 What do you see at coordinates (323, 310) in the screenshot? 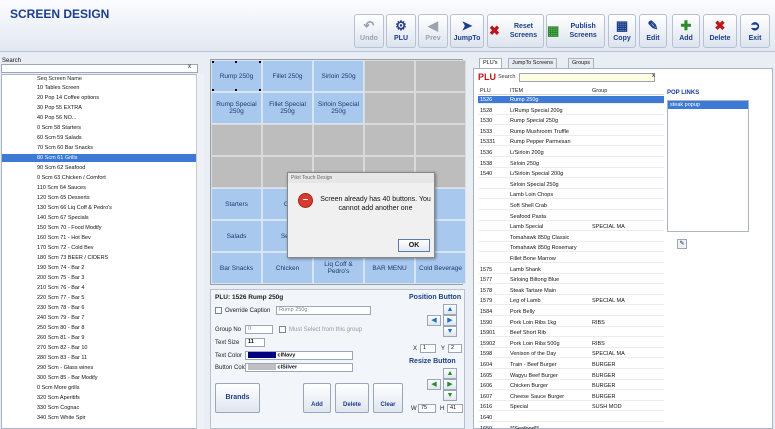
I see `caption-input: Rump 250g` at bounding box center [323, 310].